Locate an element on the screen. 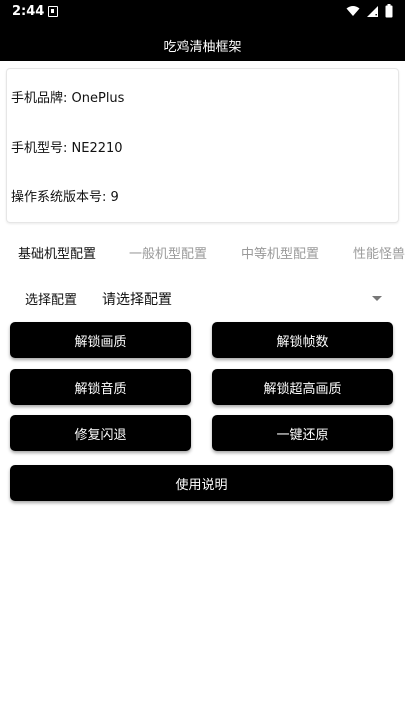 Image resolution: width=405 pixels, height=720 pixels. unlock-fps-button: 解锁帧数 is located at coordinates (302, 340).